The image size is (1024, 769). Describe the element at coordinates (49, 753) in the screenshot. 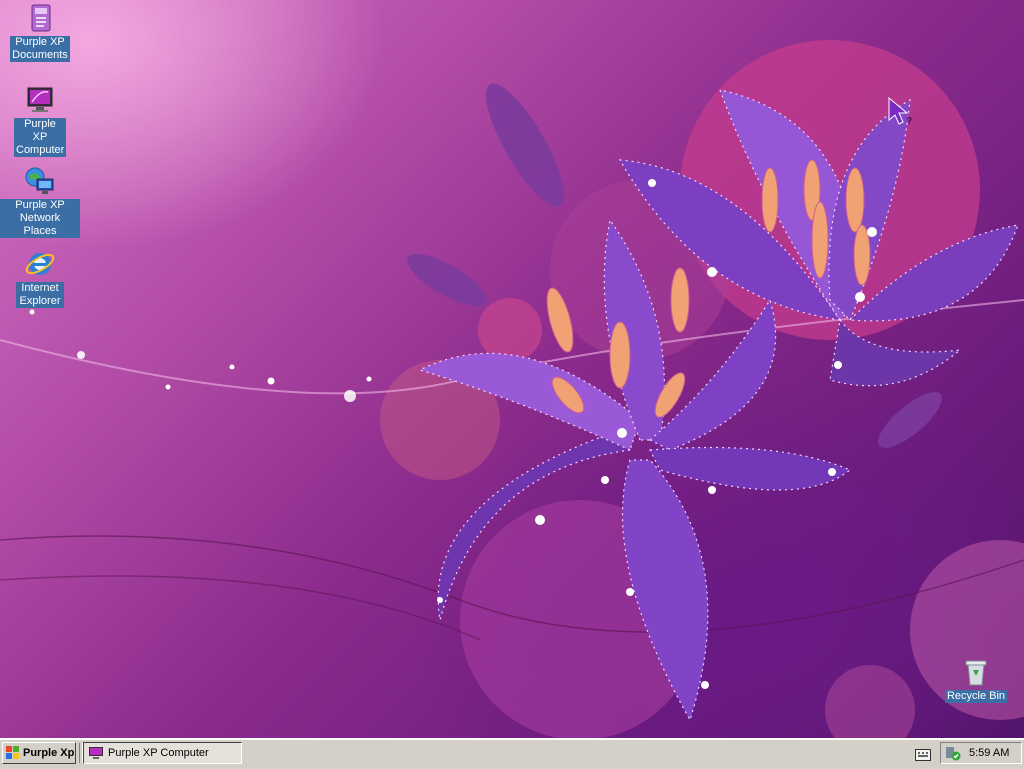

I see `start-label: Purple Xp` at that location.